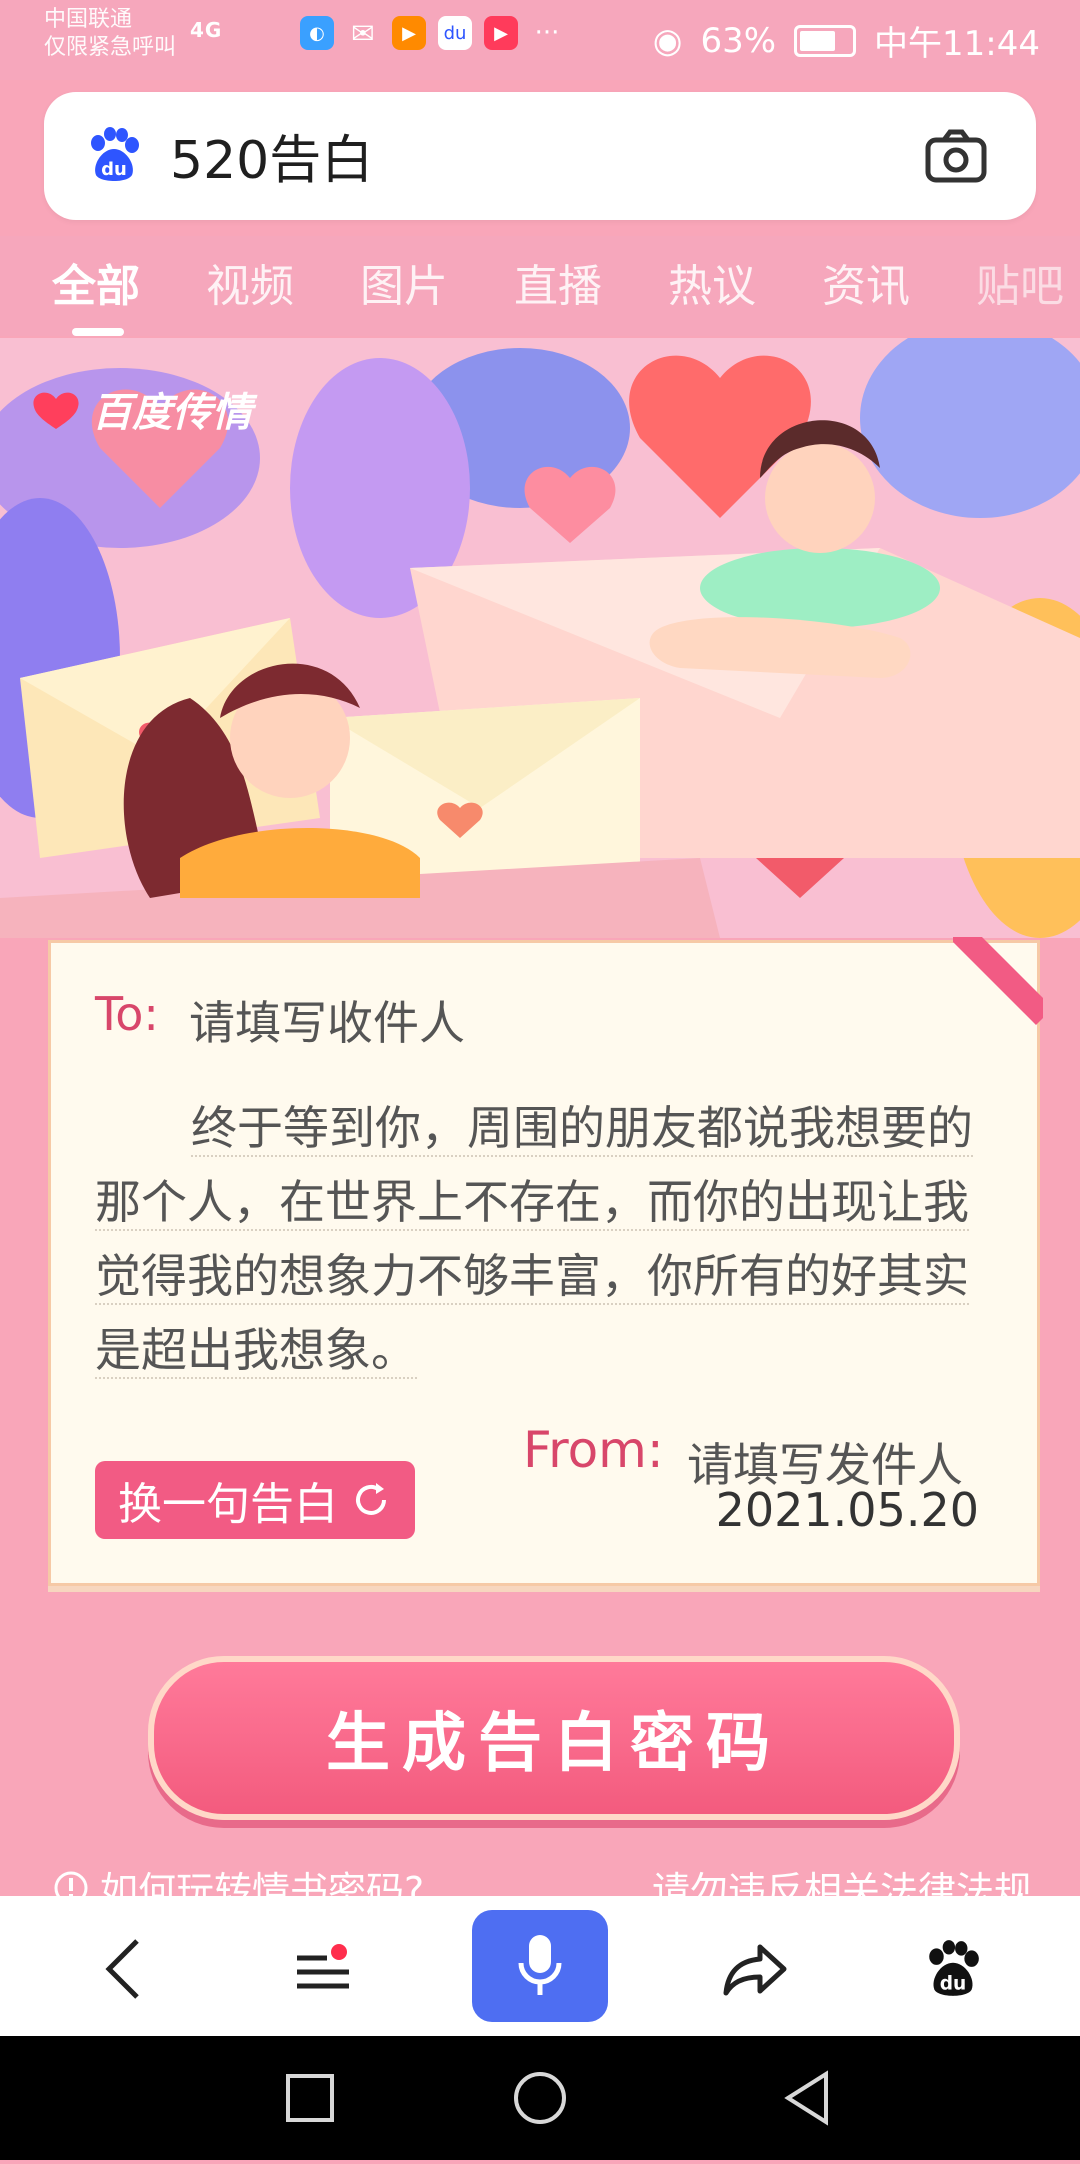  Describe the element at coordinates (542, 1886) in the screenshot. I see `info-links: 如何玩转情书密码? 请勿违反相关法律法规` at that location.